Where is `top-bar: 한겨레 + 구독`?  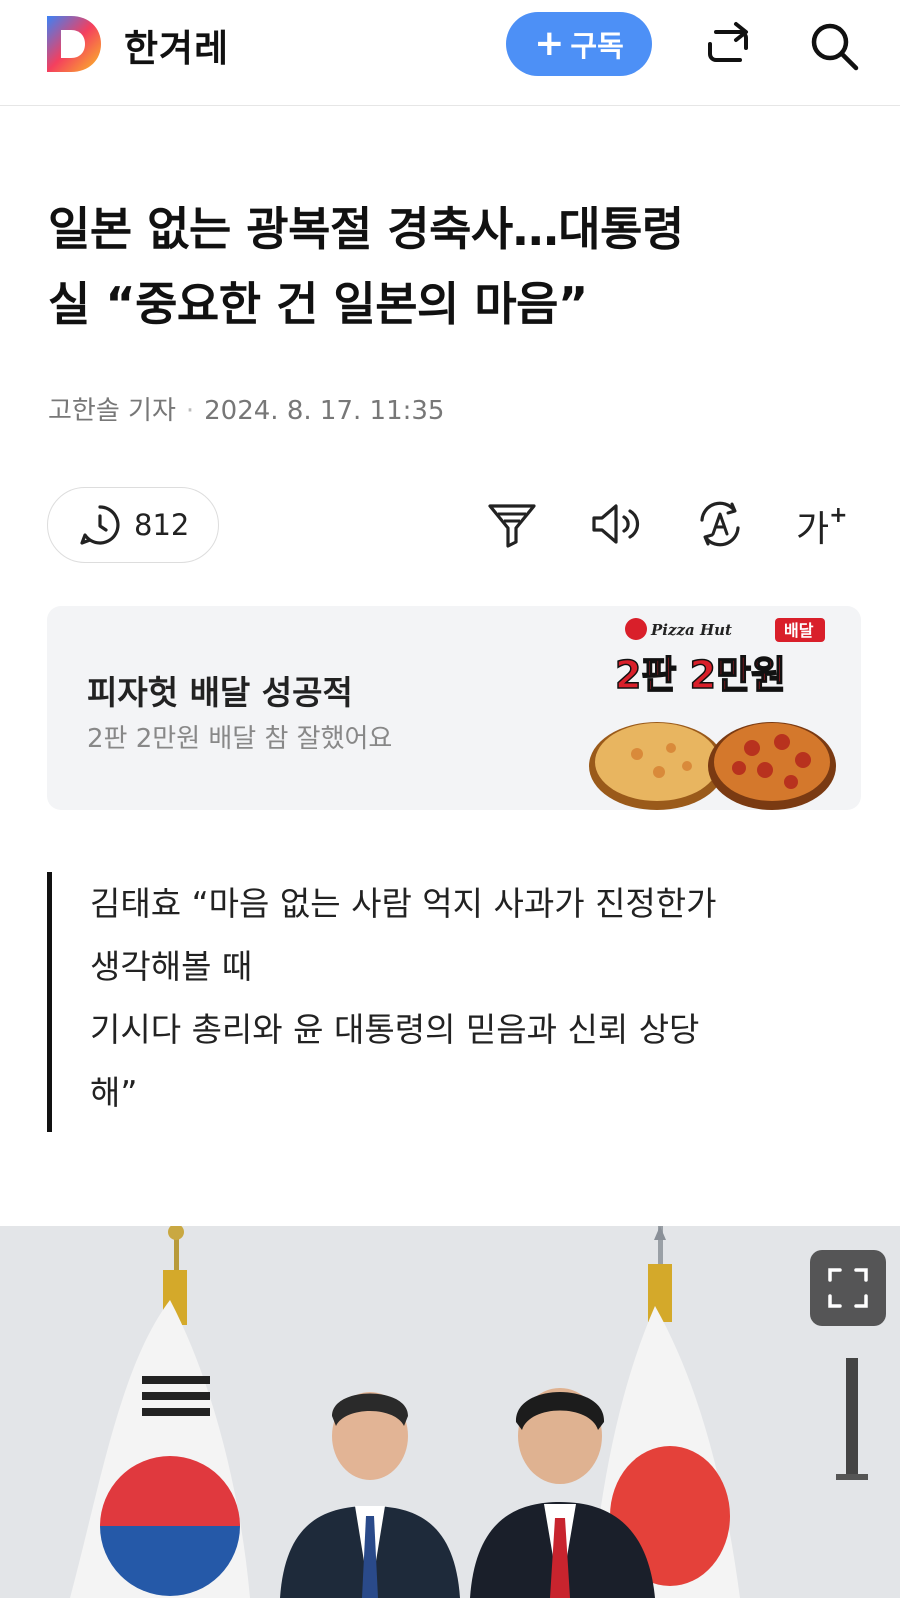
top-bar: 한겨레 + 구독 is located at coordinates (450, 53).